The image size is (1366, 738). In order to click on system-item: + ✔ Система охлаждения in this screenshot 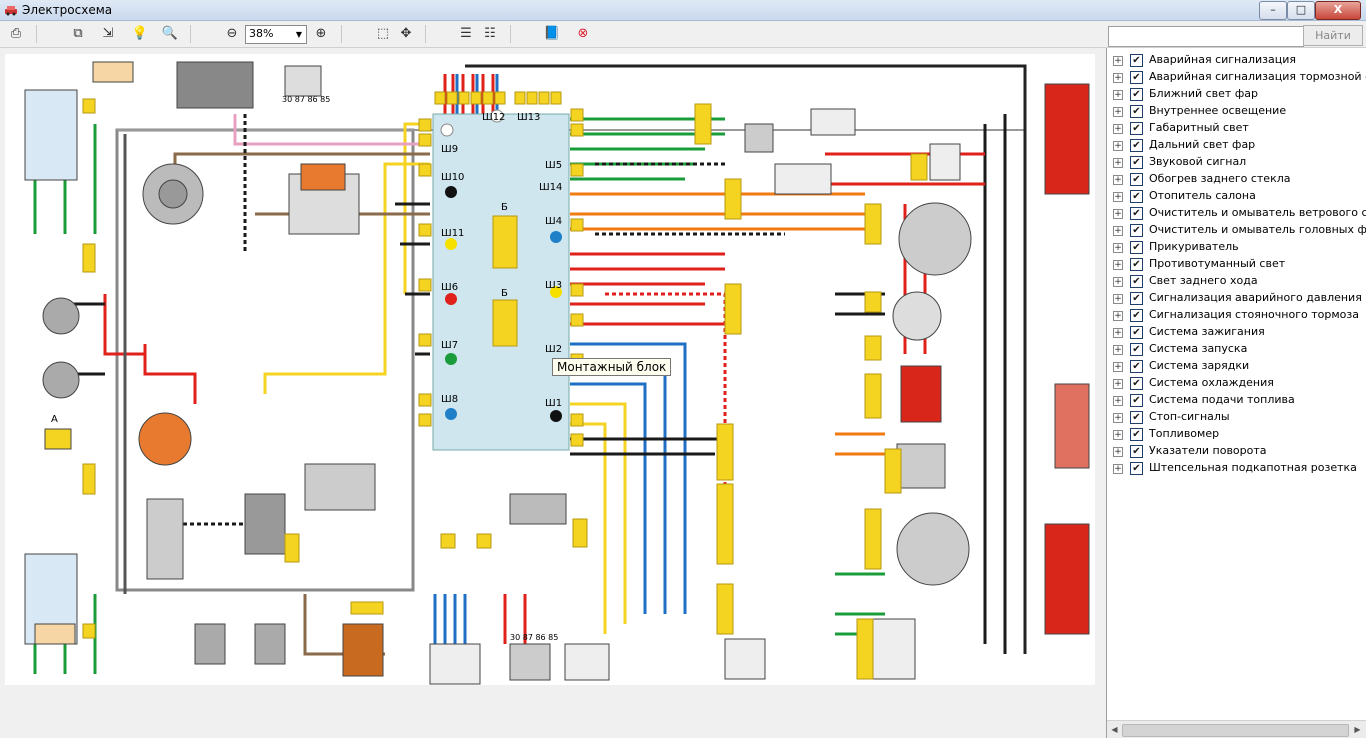, I will do `click(1239, 383)`.